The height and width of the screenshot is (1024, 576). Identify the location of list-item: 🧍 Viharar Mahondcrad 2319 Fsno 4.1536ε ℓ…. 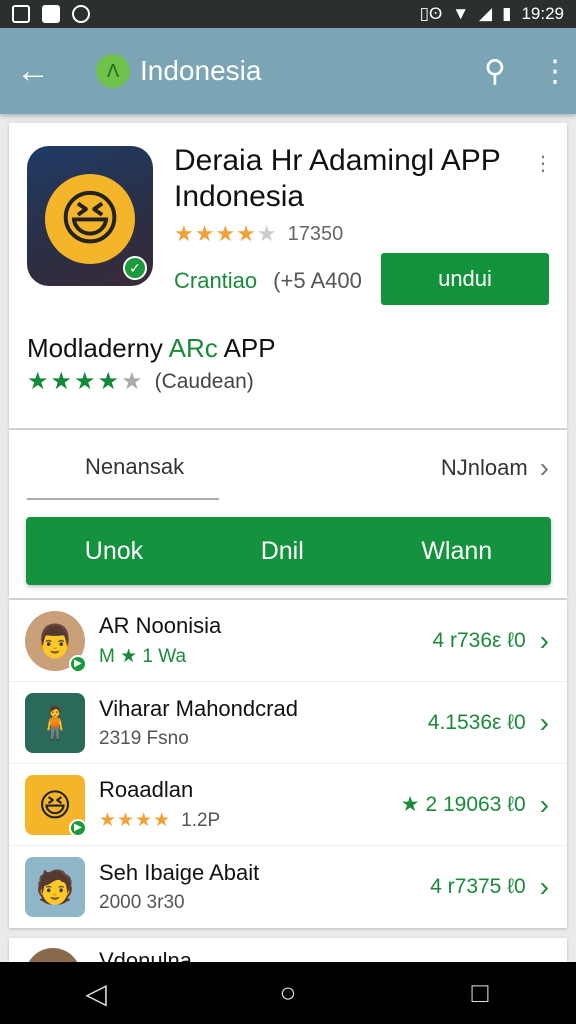
(288, 723).